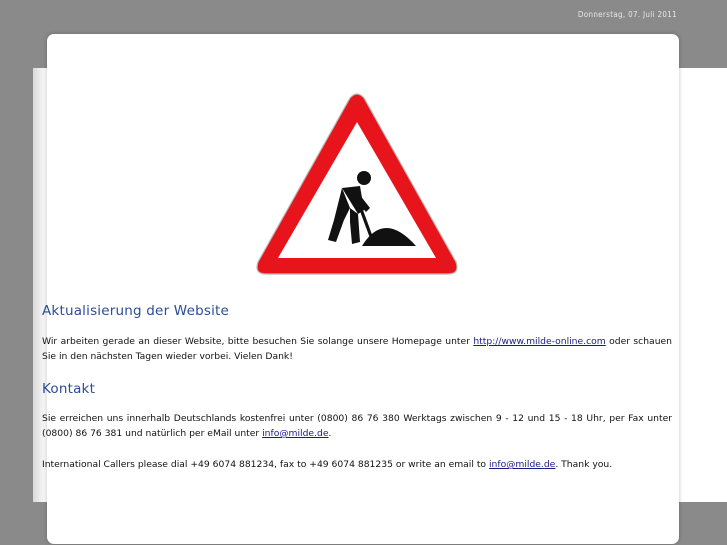 This screenshot has width=727, height=545. I want to click on contact-text-end: ., so click(330, 433).